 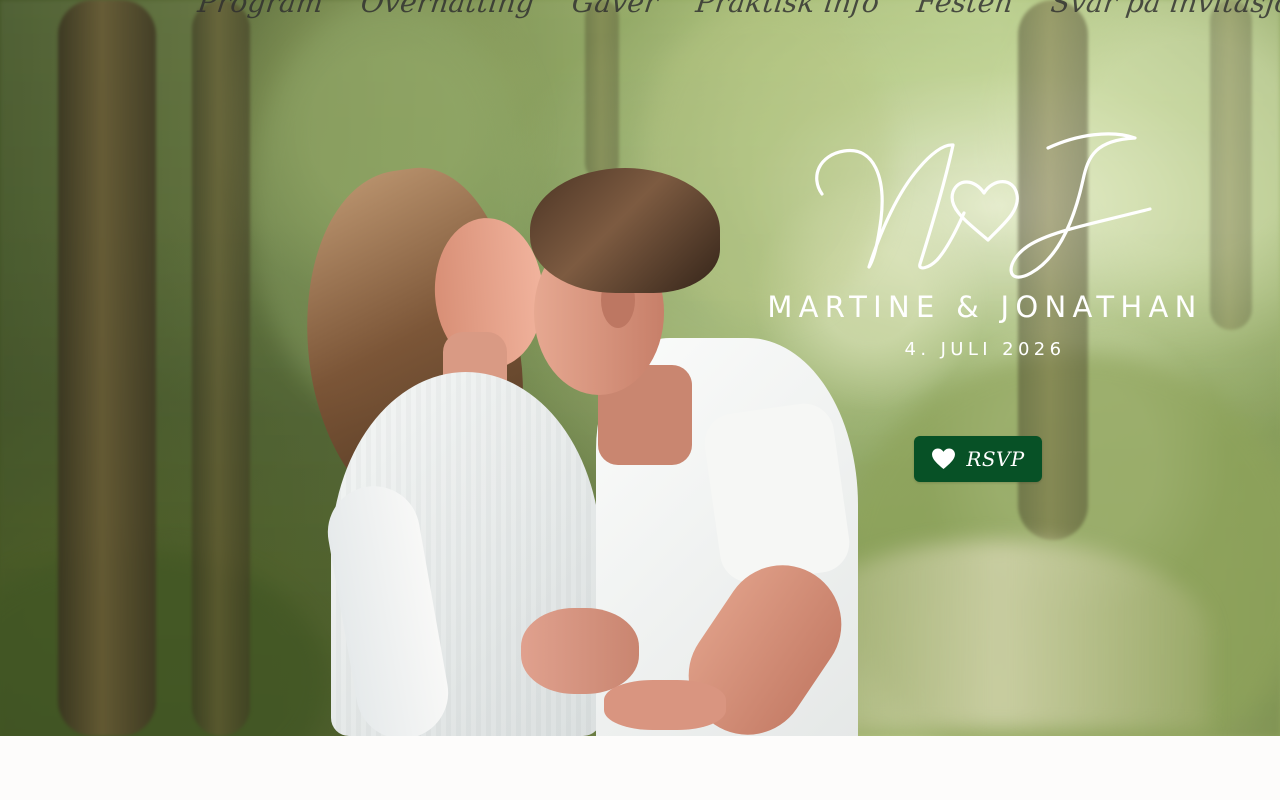 What do you see at coordinates (787, 9) in the screenshot?
I see `nav-praktisk-info: Praktisk info` at bounding box center [787, 9].